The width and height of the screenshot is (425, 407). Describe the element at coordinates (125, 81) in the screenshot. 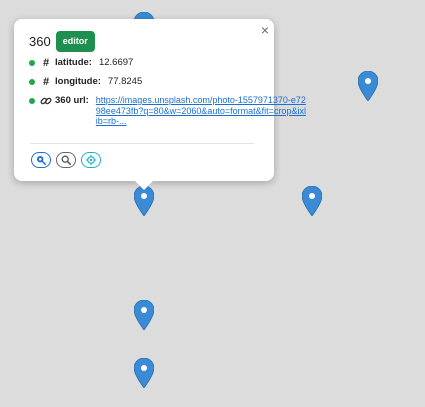

I see `field-value: 77.8245` at that location.